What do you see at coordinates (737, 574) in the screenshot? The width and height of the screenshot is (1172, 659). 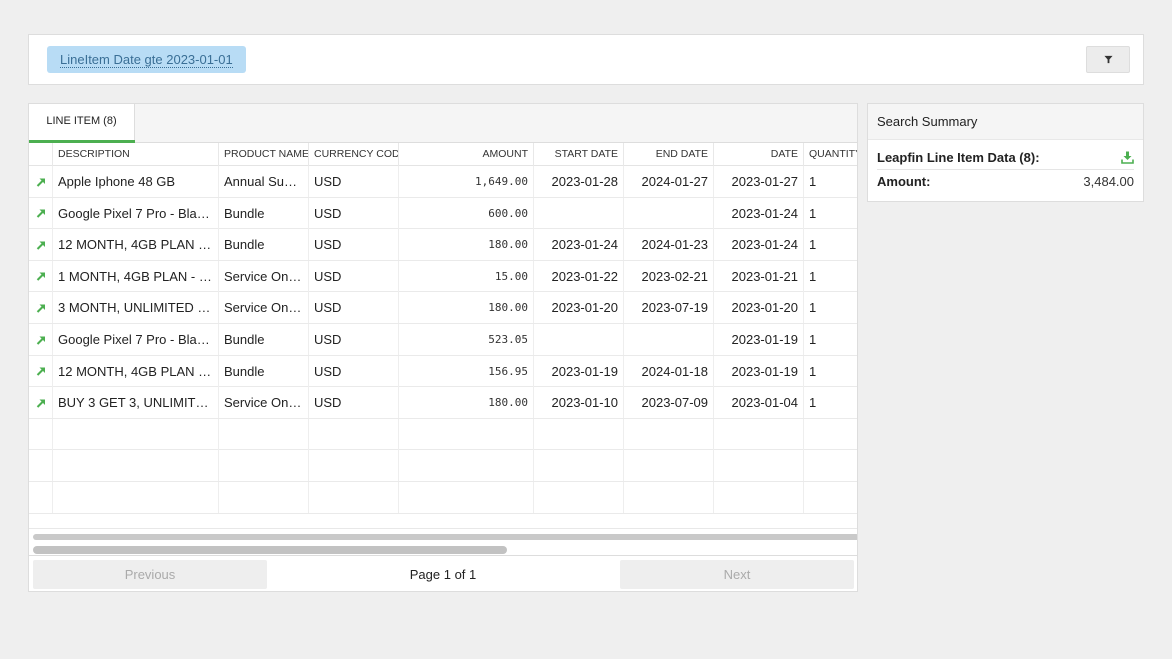 I see `next-button: Next` at bounding box center [737, 574].